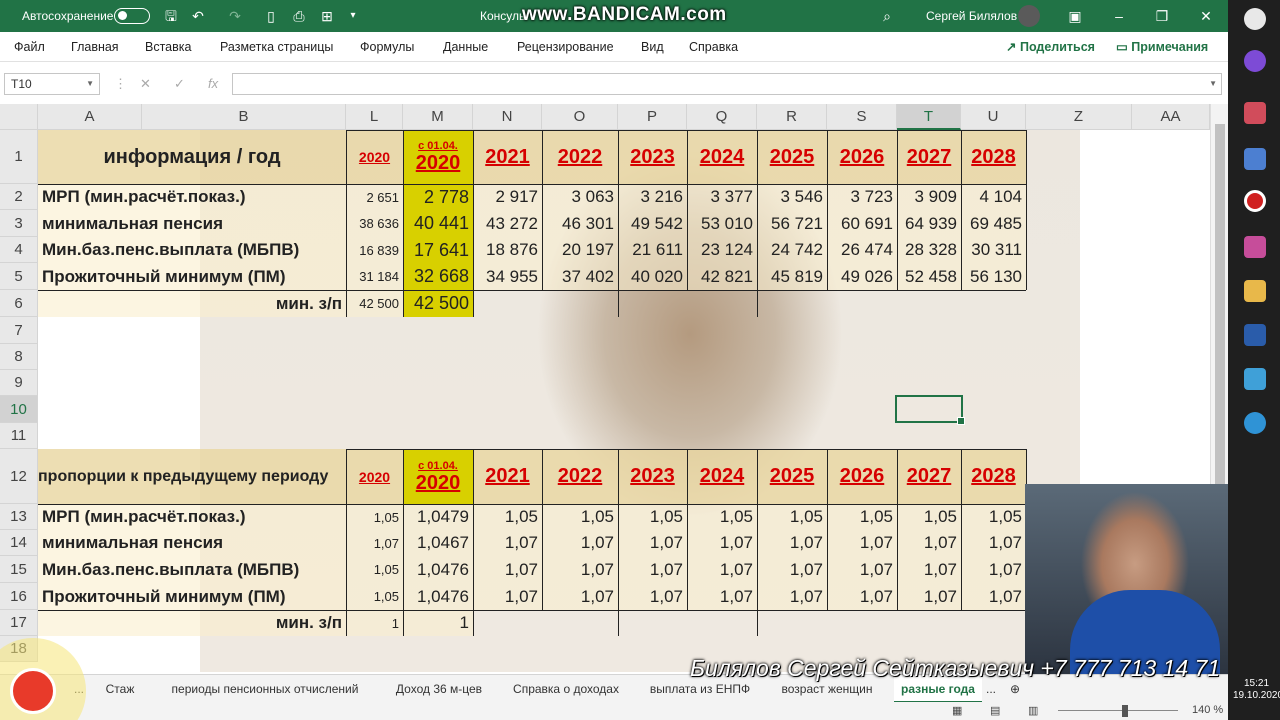 The image size is (1280, 720). Describe the element at coordinates (19, 117) in the screenshot. I see `select-all-corner` at that location.